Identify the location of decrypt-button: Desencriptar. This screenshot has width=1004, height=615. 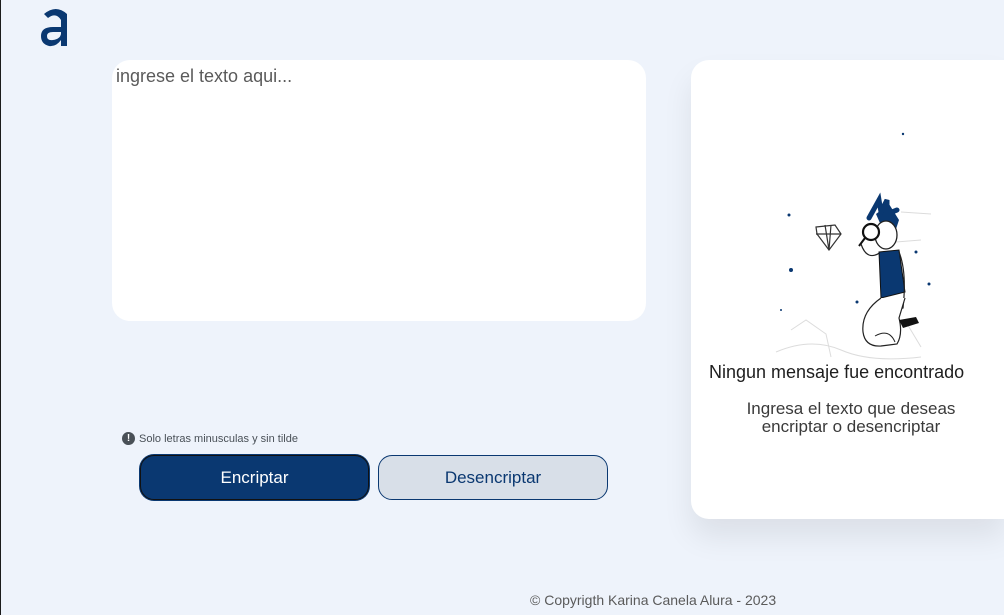
(493, 477).